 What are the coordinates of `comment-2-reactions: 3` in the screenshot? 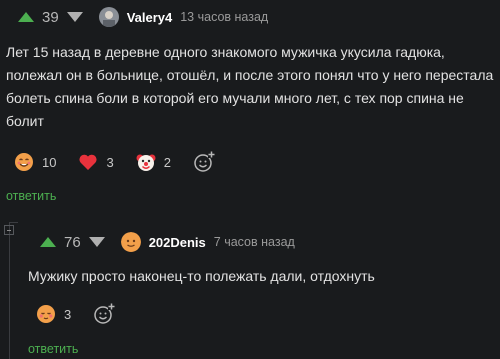 It's located at (86, 314).